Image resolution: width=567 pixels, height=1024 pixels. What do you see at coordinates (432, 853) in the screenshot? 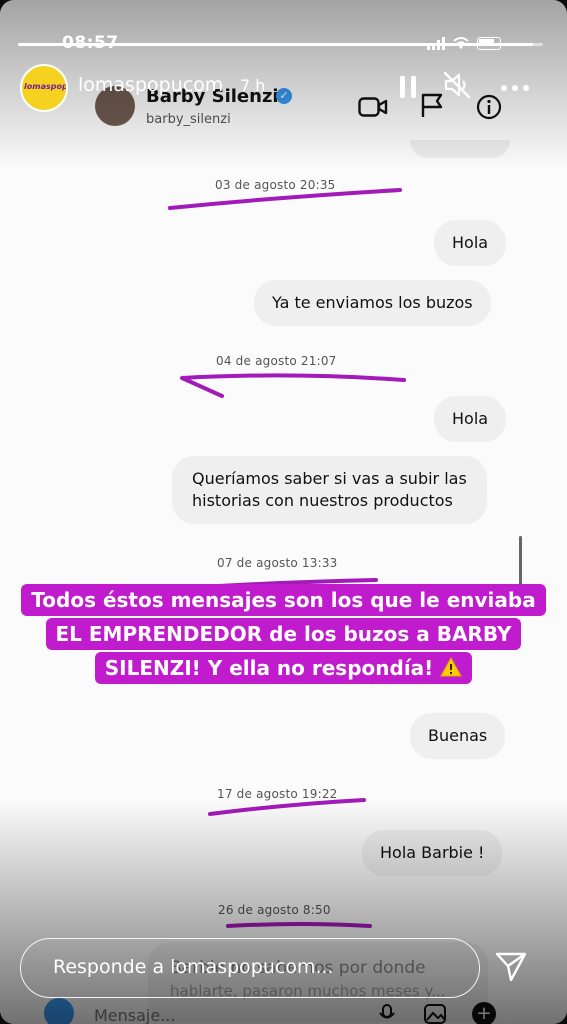
I see `sent-message-bubble: Hola Barbie !` at bounding box center [432, 853].